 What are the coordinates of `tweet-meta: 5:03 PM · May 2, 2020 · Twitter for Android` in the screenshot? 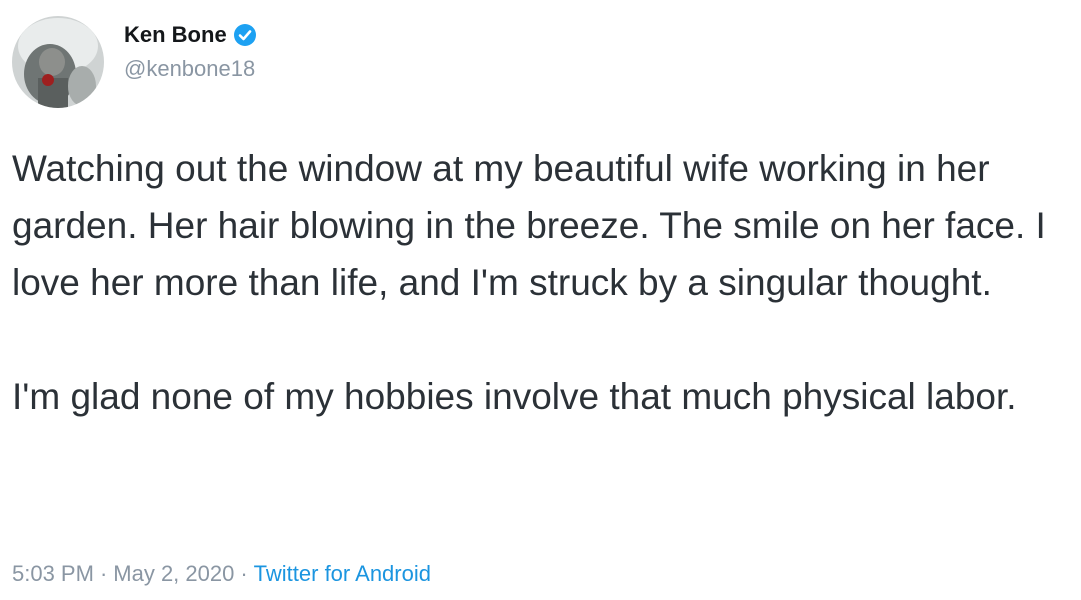 It's located at (221, 574).